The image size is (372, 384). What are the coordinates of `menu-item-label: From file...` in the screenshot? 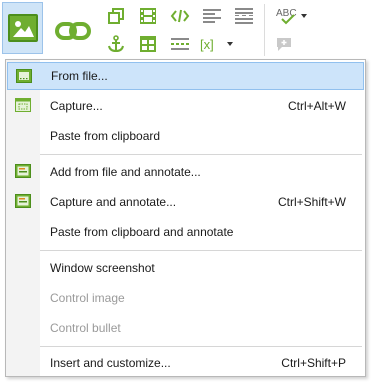 It's located at (79, 76).